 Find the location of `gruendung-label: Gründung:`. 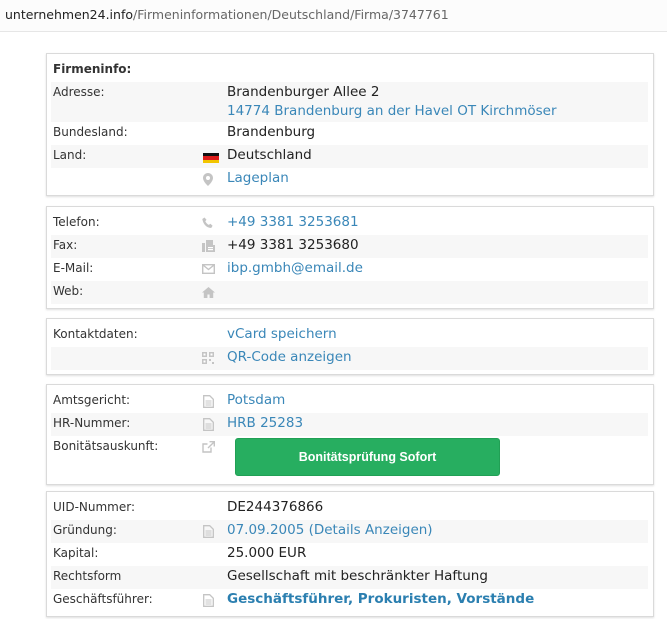

gruendung-label: Gründung: is located at coordinates (85, 530).